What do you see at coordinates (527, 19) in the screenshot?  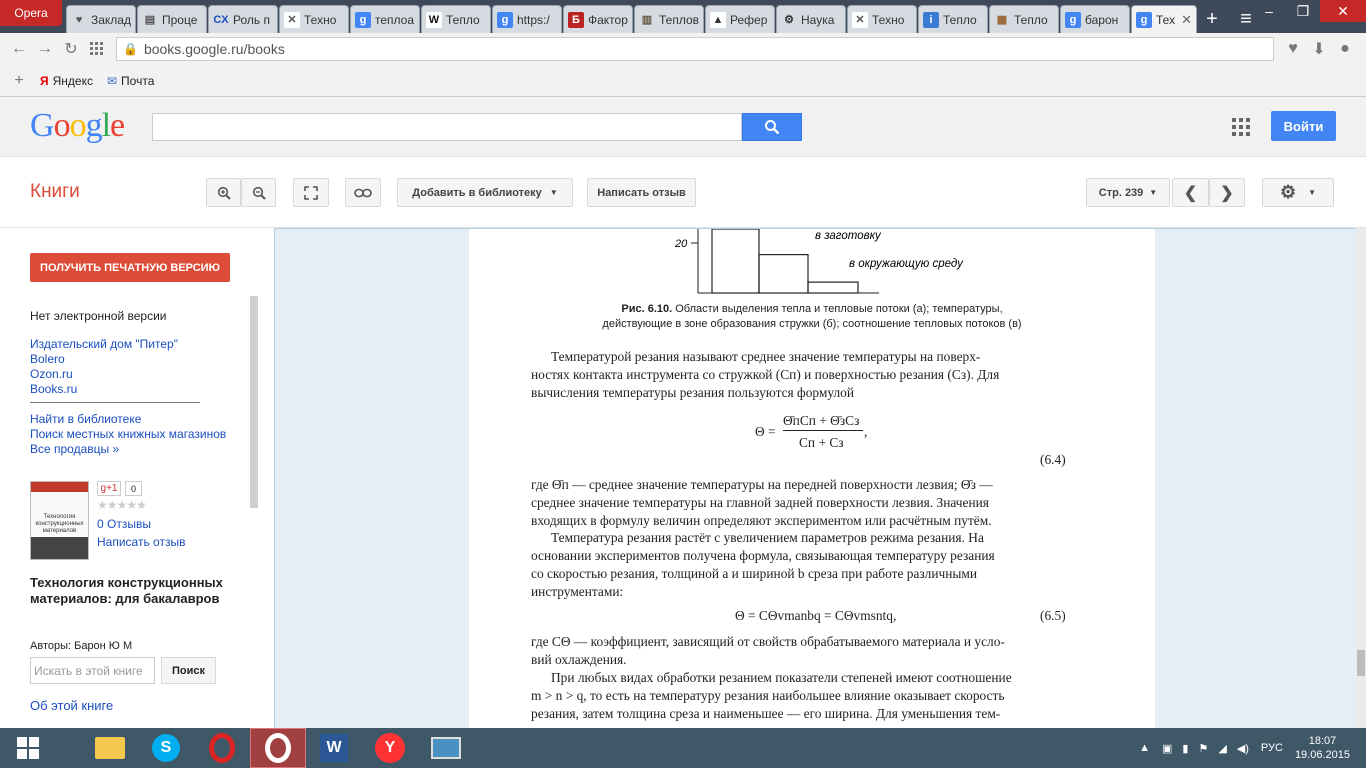 I see `browser-tab: g https:/` at bounding box center [527, 19].